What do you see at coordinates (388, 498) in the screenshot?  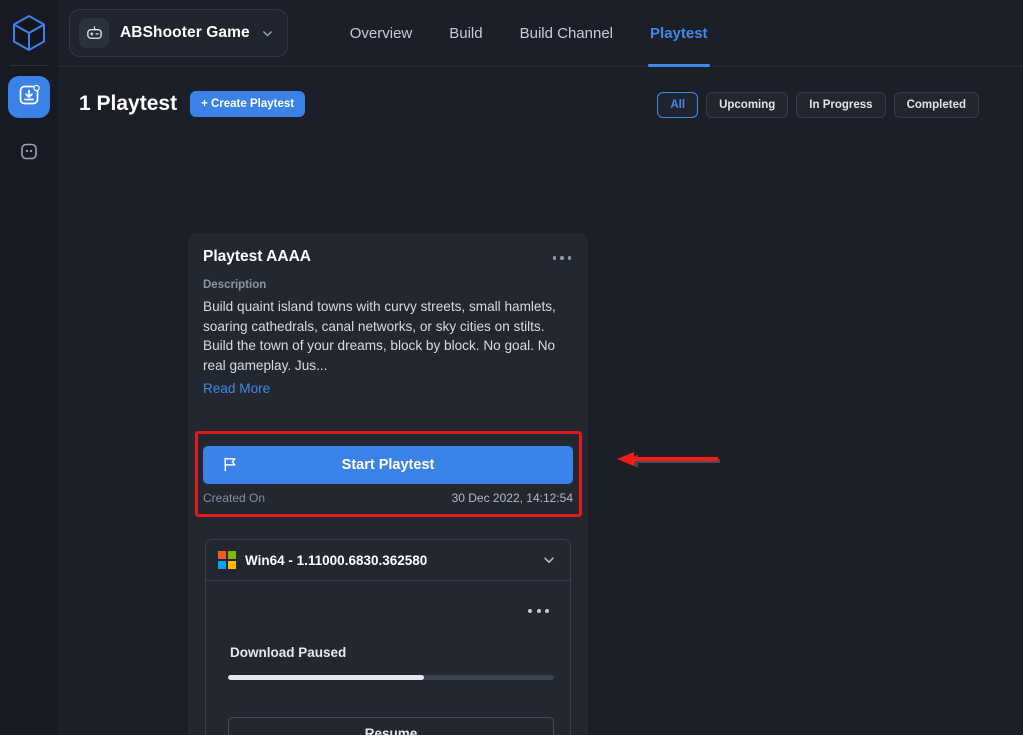 I see `created-on-row: Created On 30 Dec 2022, 14:12:54` at bounding box center [388, 498].